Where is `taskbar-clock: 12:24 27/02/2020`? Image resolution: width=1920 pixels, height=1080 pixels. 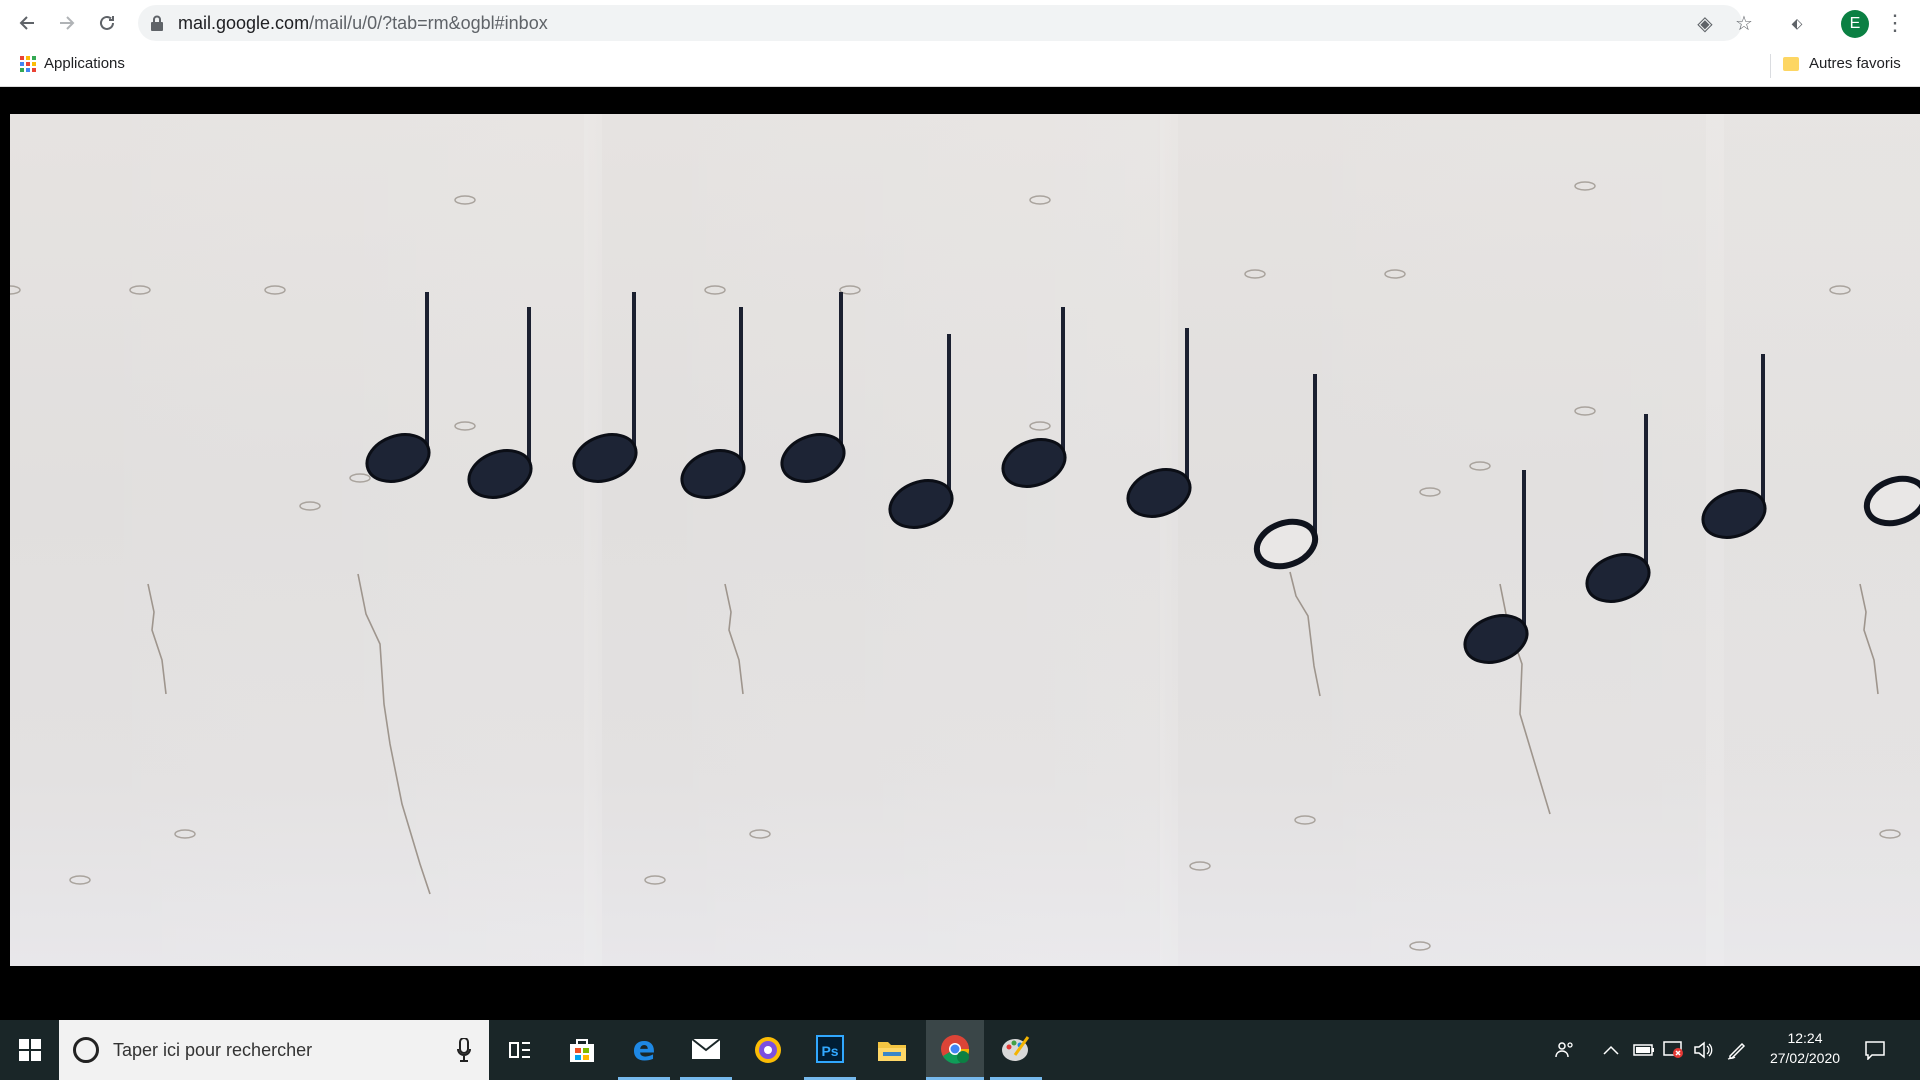
taskbar-clock: 12:24 27/02/2020 is located at coordinates (1805, 1048).